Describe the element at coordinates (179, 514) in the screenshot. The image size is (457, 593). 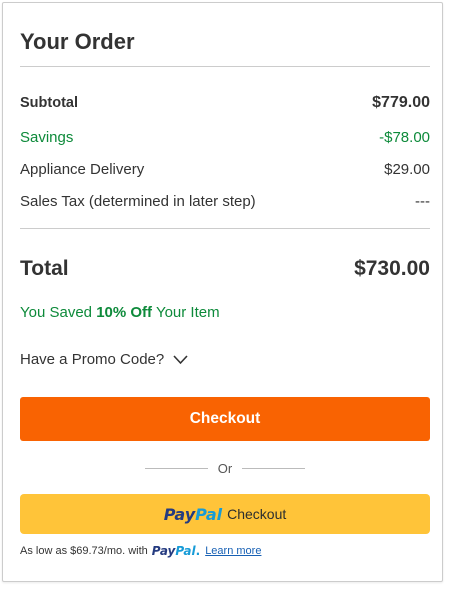
I see `paypal-logo-pay: Pay` at that location.